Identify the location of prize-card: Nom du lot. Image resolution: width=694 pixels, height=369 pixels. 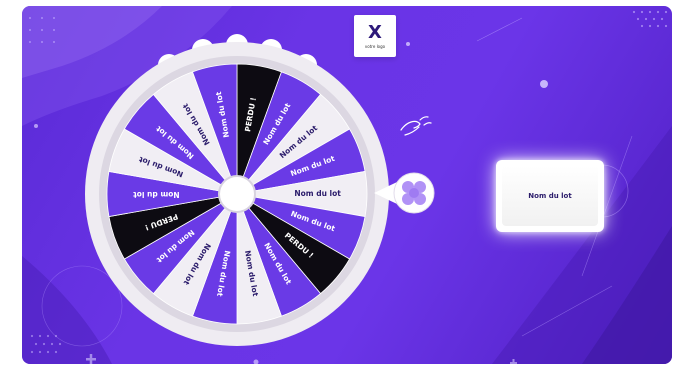
(550, 196).